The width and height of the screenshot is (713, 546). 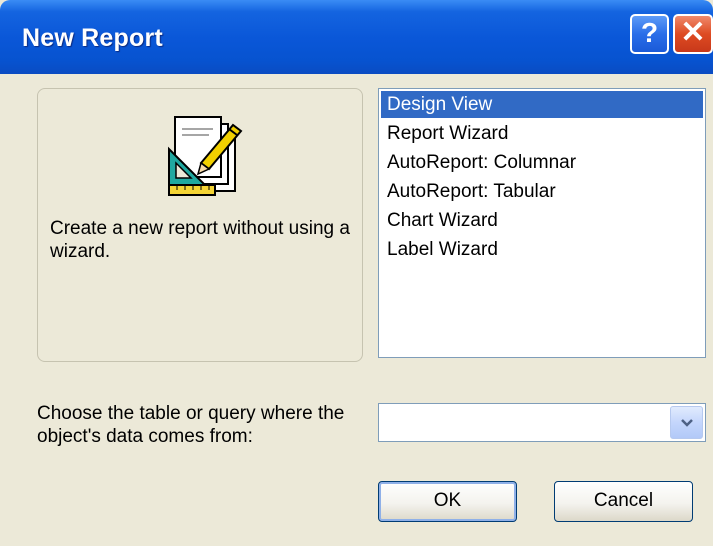 I want to click on list-item-chart-wizard: Chart Wizard, so click(x=542, y=220).